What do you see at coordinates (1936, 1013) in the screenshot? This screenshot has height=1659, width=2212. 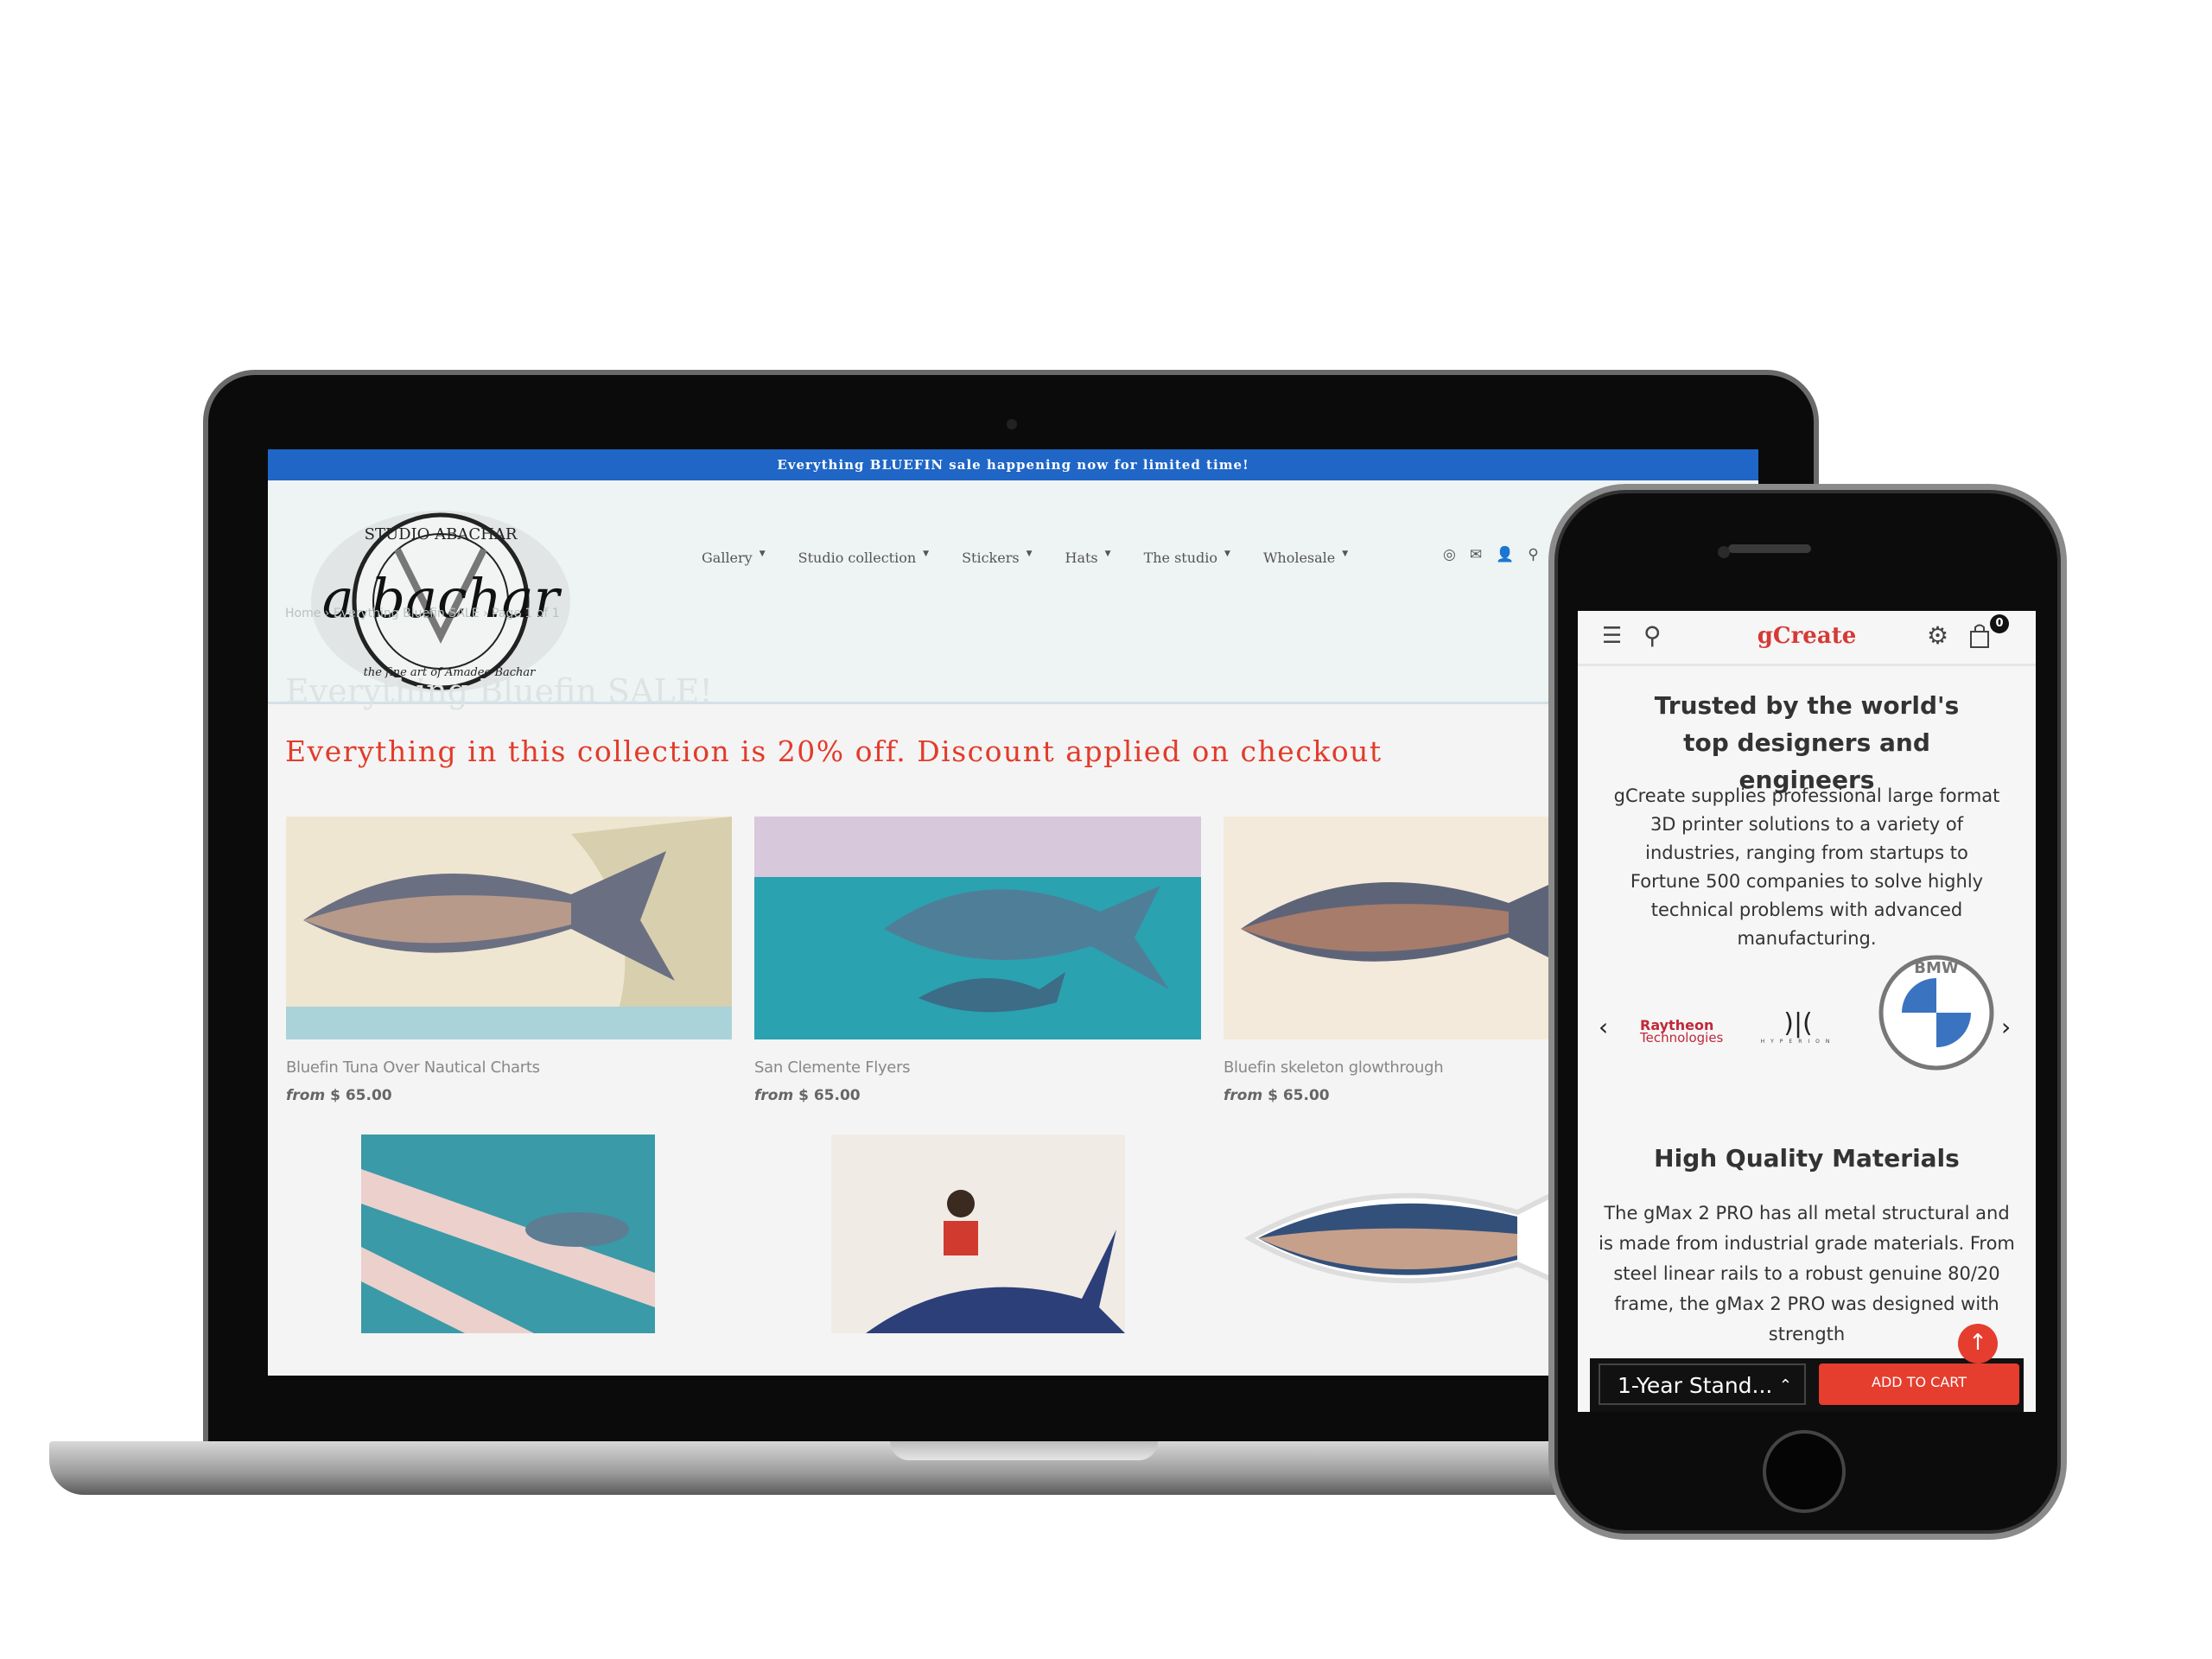 I see `bmw-logo: BMW` at bounding box center [1936, 1013].